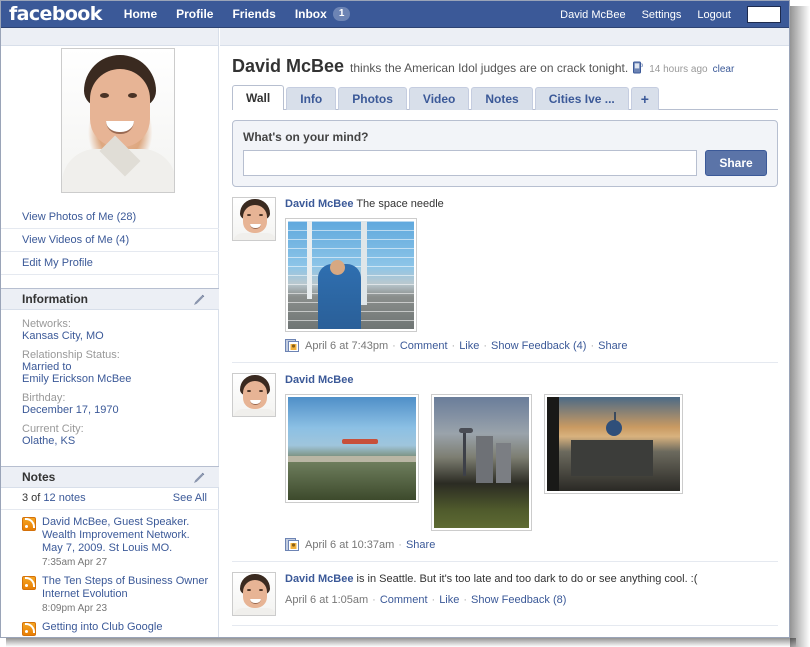 The image size is (810, 647). I want to click on avatar-eye-left, so click(249, 391).